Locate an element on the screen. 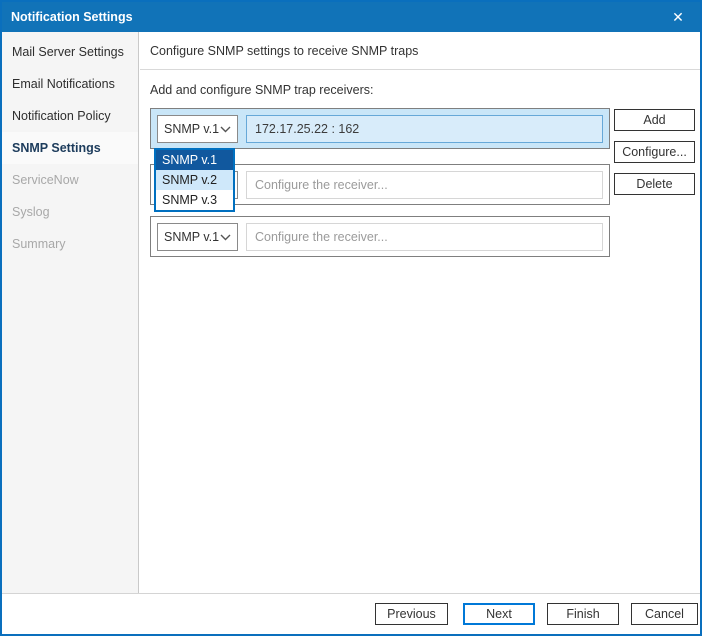 This screenshot has height=636, width=702. snmp-version-select-3: SNMP v.1 is located at coordinates (197, 237).